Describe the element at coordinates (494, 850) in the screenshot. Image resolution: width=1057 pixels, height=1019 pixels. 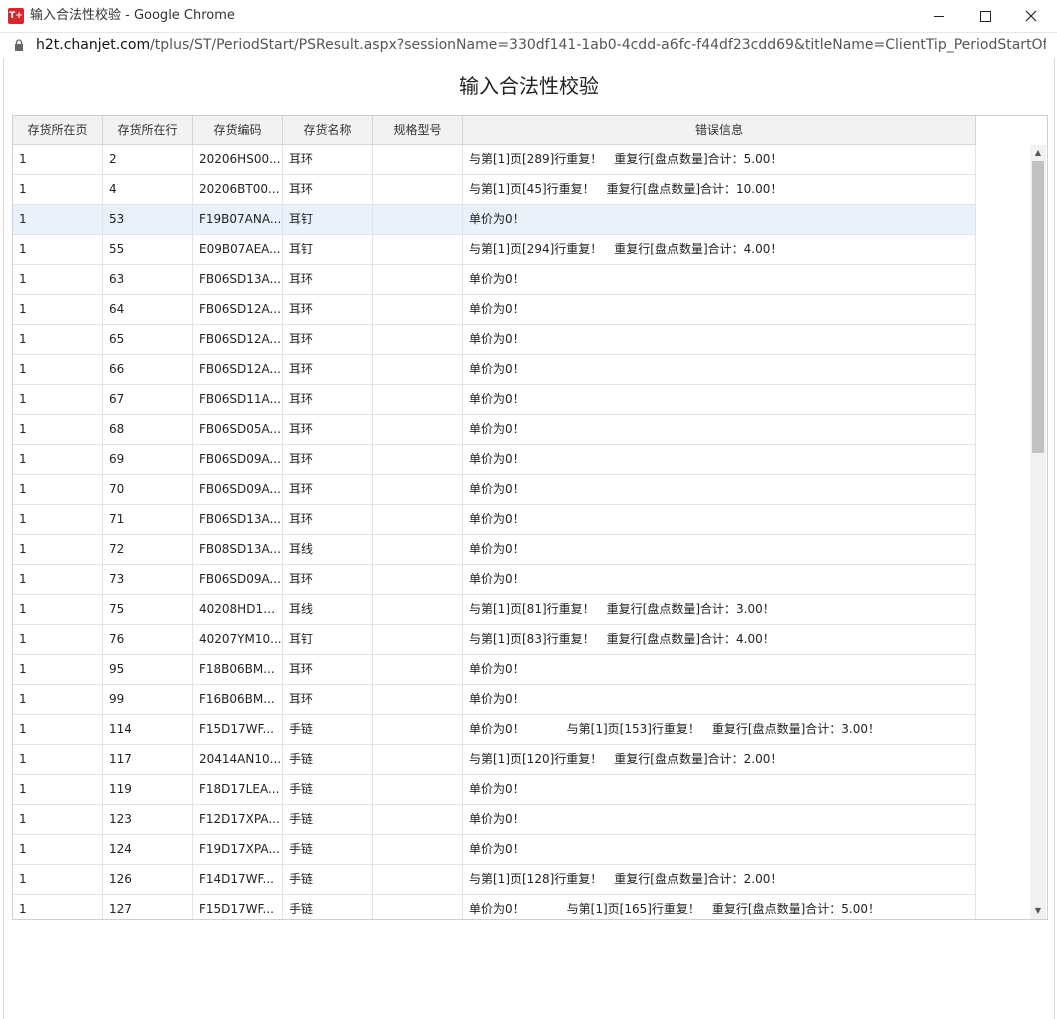
I see `table-row: 1 124 F19D17XPA... 手链 单价为0！` at that location.